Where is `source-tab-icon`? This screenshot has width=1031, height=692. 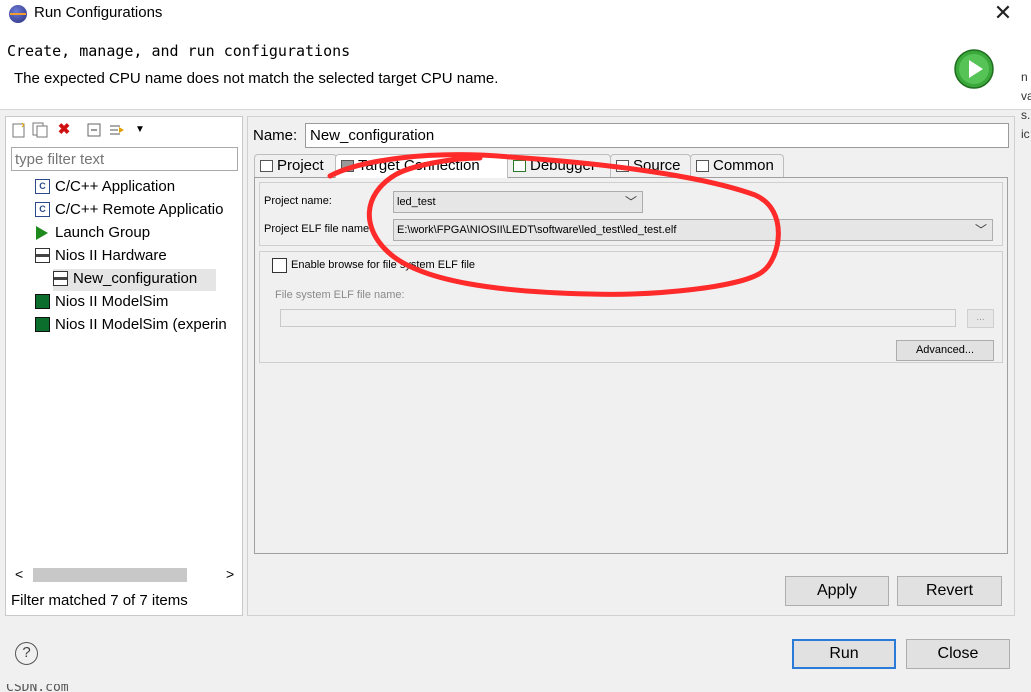
source-tab-icon is located at coordinates (622, 166).